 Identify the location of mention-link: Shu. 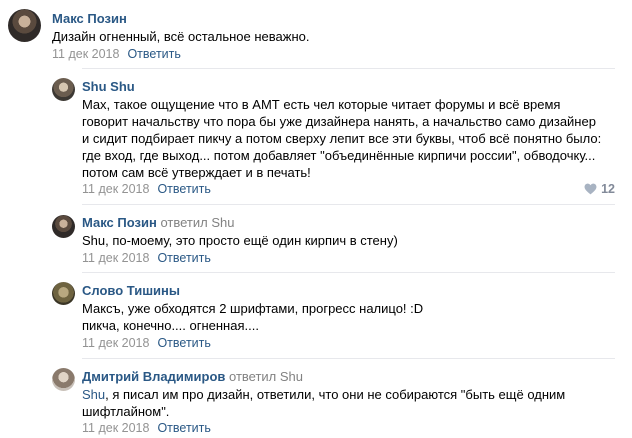
(93, 394).